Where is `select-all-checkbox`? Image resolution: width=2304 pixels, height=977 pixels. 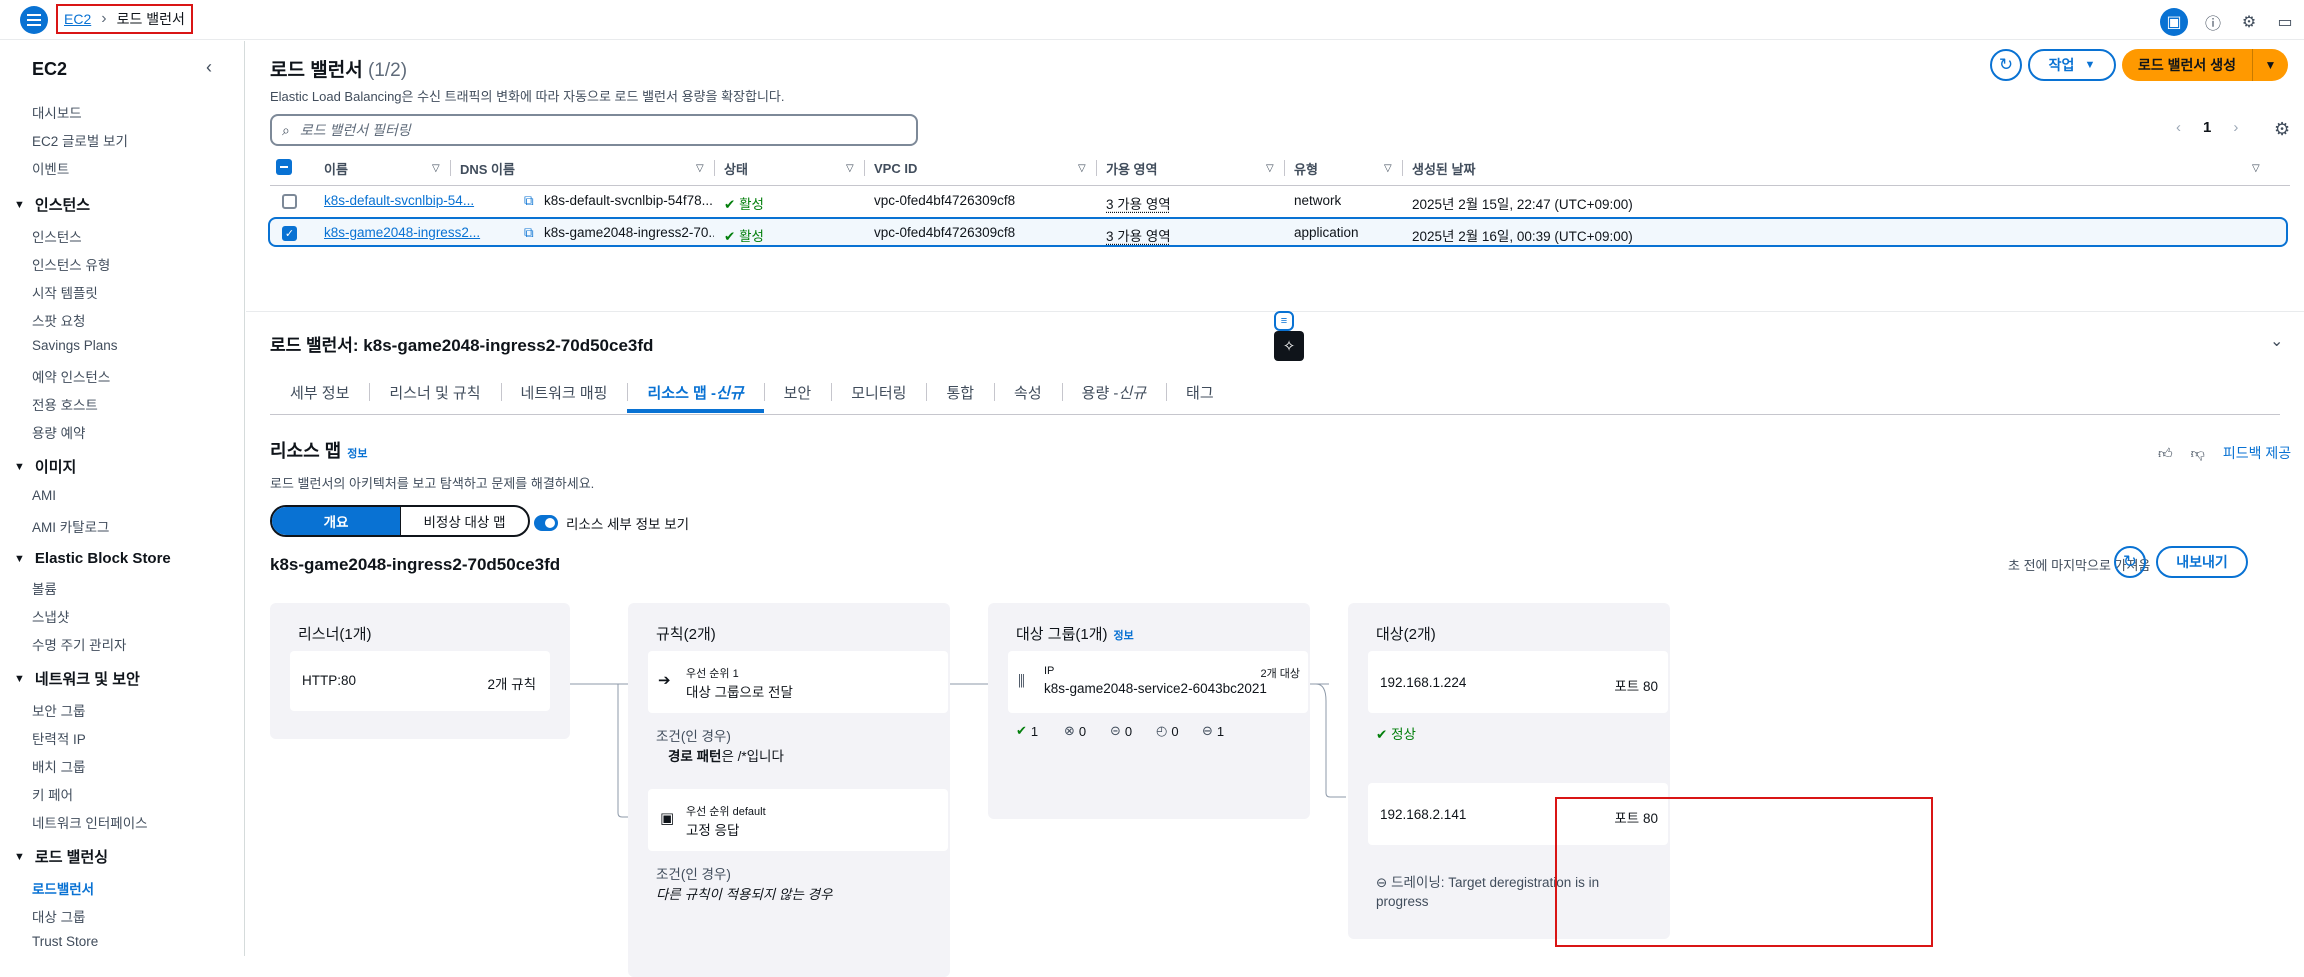 select-all-checkbox is located at coordinates (284, 167).